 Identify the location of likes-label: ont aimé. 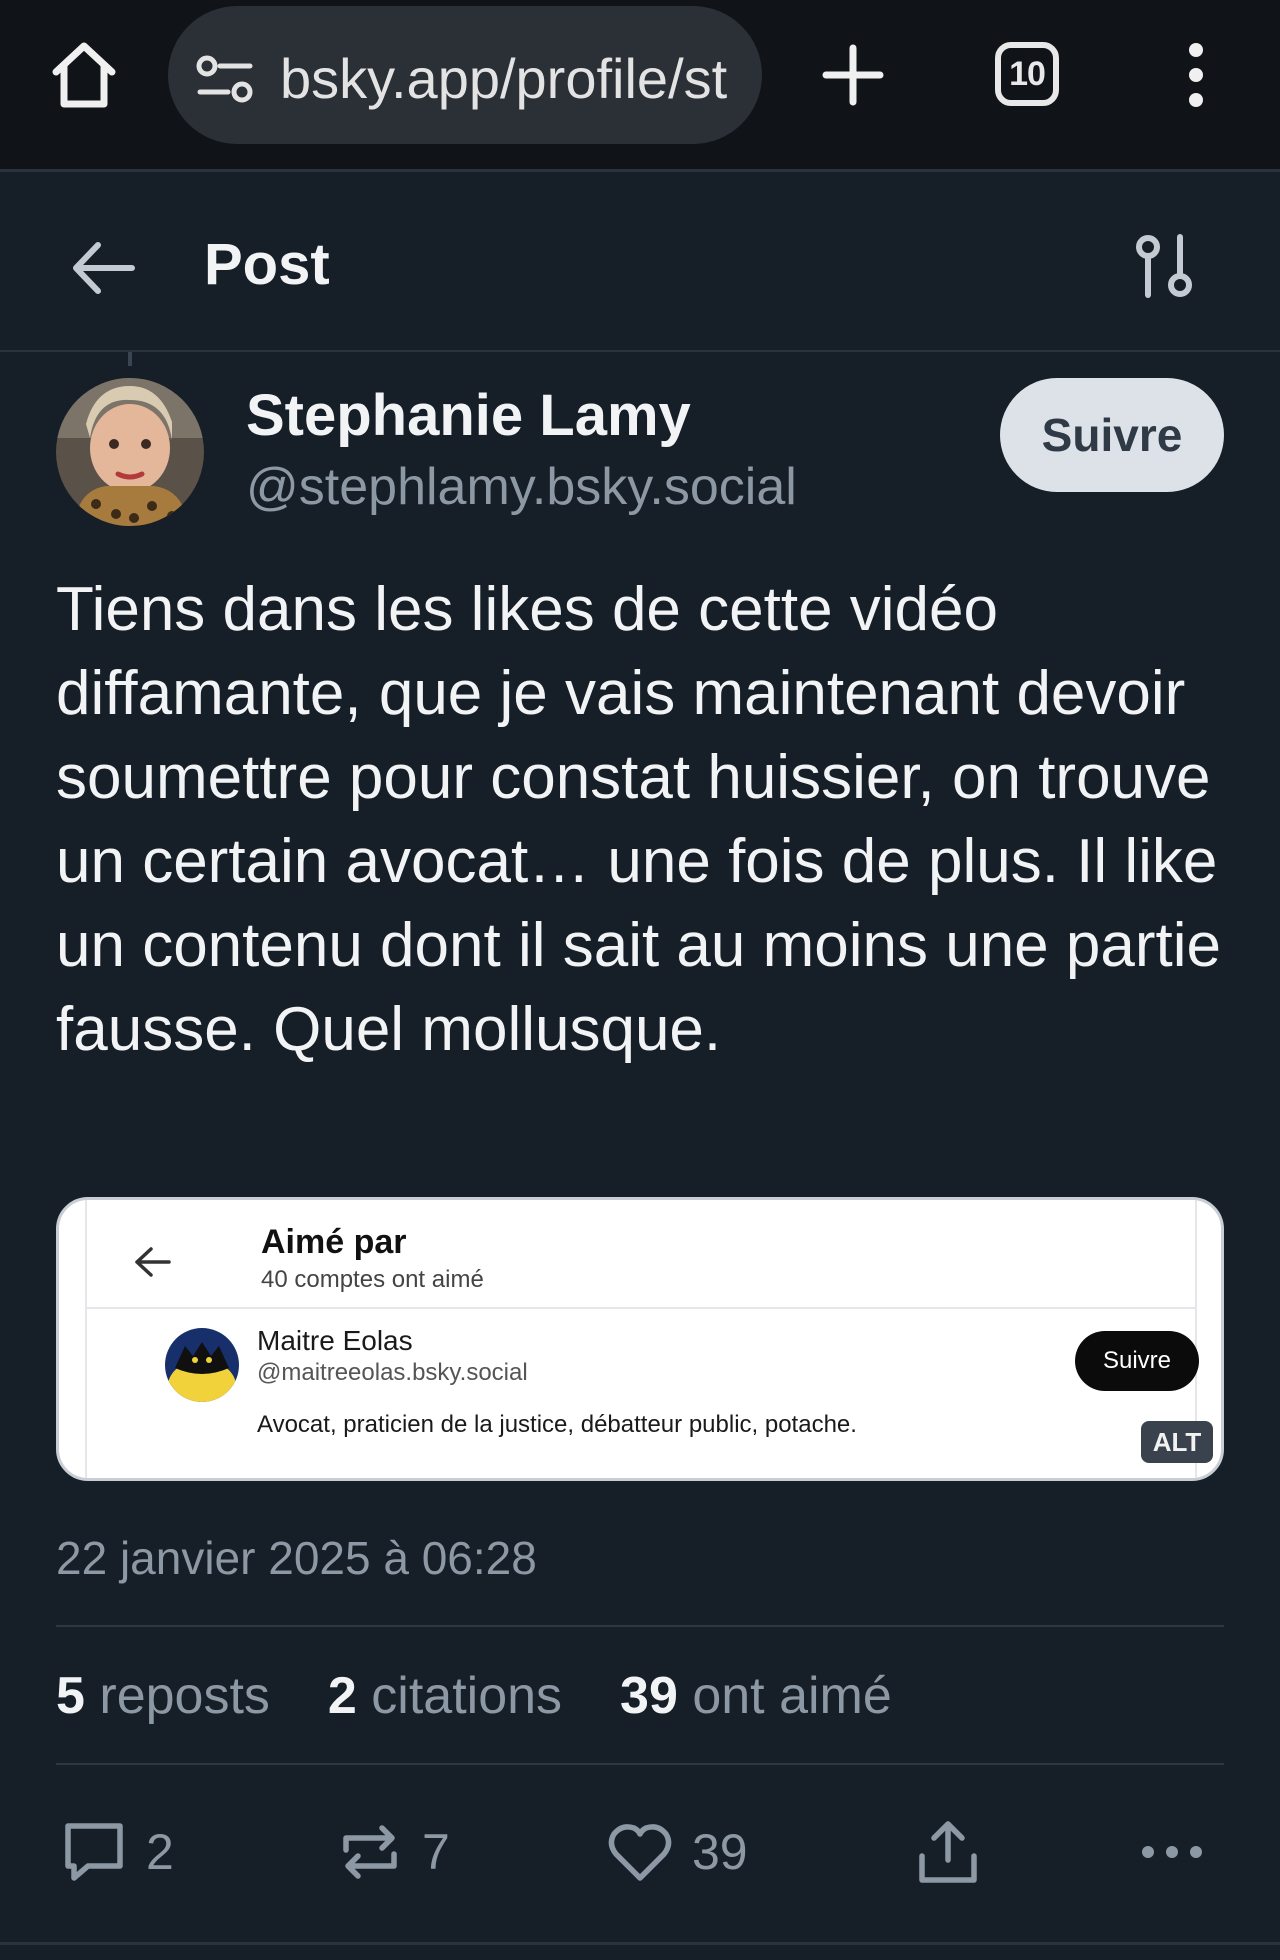
(792, 1696).